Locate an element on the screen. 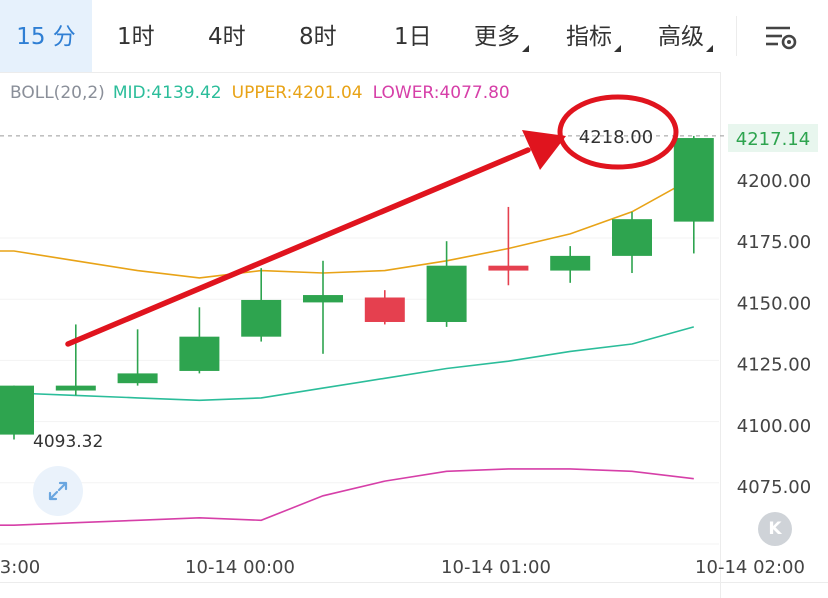 The width and height of the screenshot is (828, 598). expand-icon is located at coordinates (58, 491).